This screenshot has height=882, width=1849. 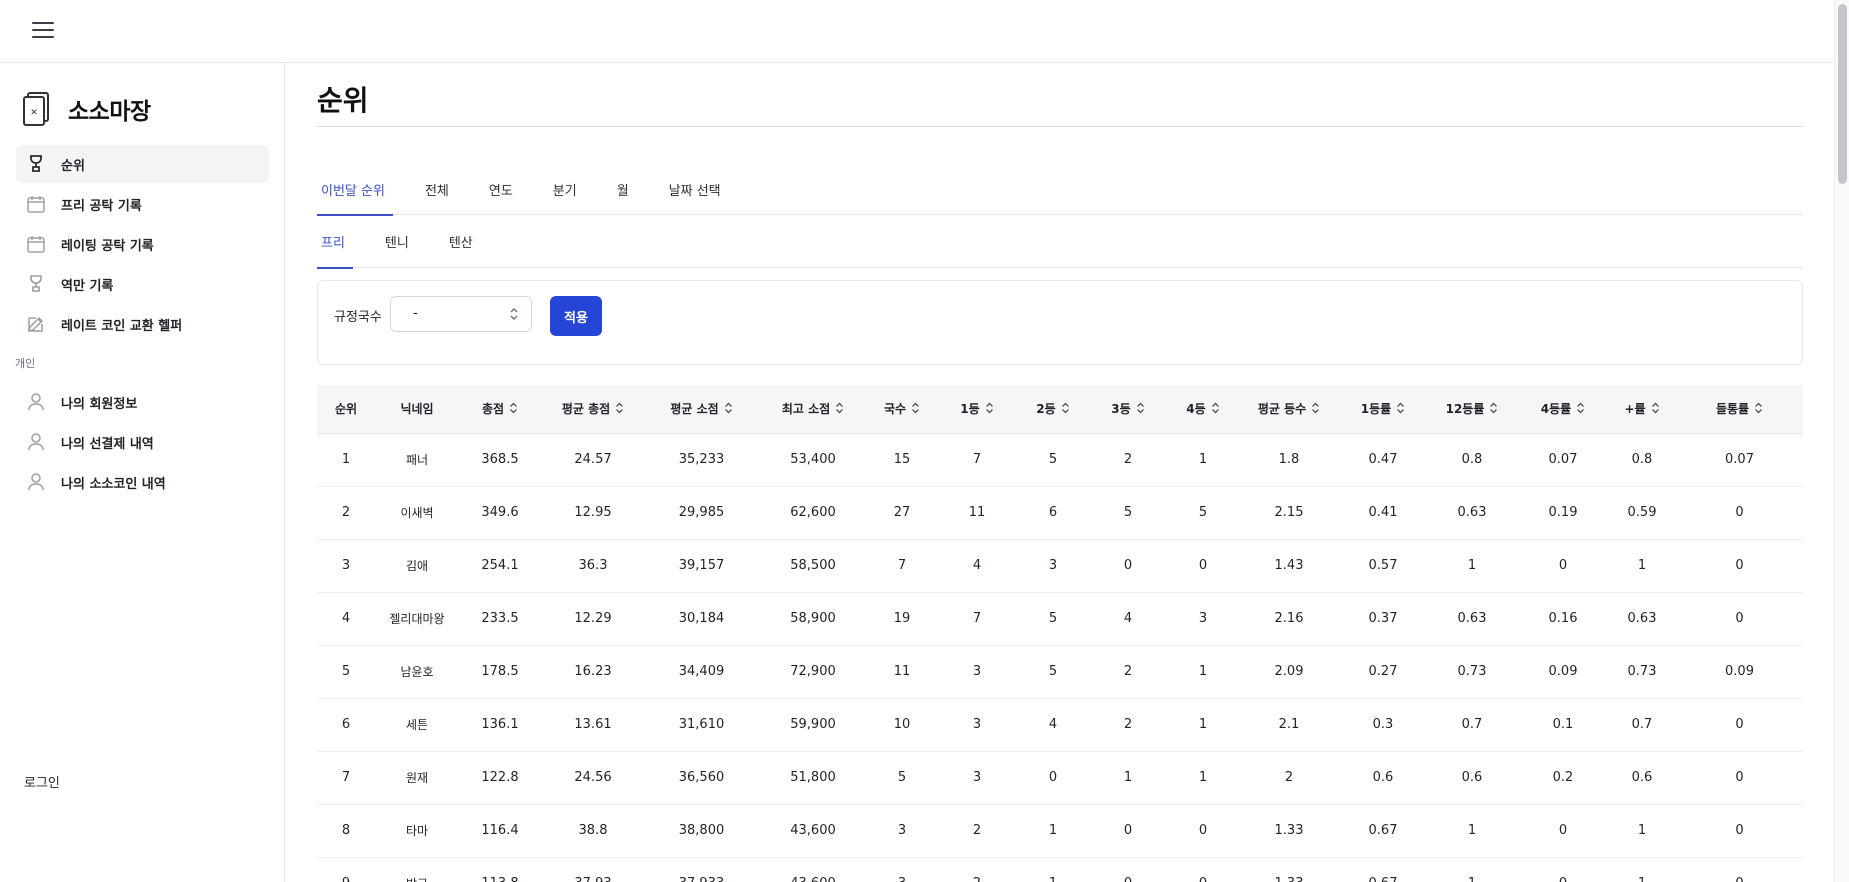 What do you see at coordinates (1842, 94) in the screenshot?
I see `scrollbar-thumb` at bounding box center [1842, 94].